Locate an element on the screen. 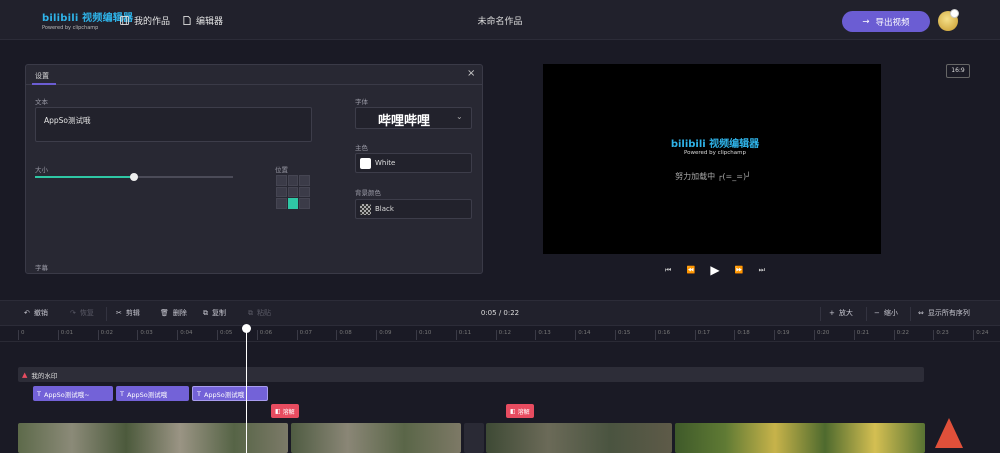  main-color-label: 主色 is located at coordinates (361, 148).